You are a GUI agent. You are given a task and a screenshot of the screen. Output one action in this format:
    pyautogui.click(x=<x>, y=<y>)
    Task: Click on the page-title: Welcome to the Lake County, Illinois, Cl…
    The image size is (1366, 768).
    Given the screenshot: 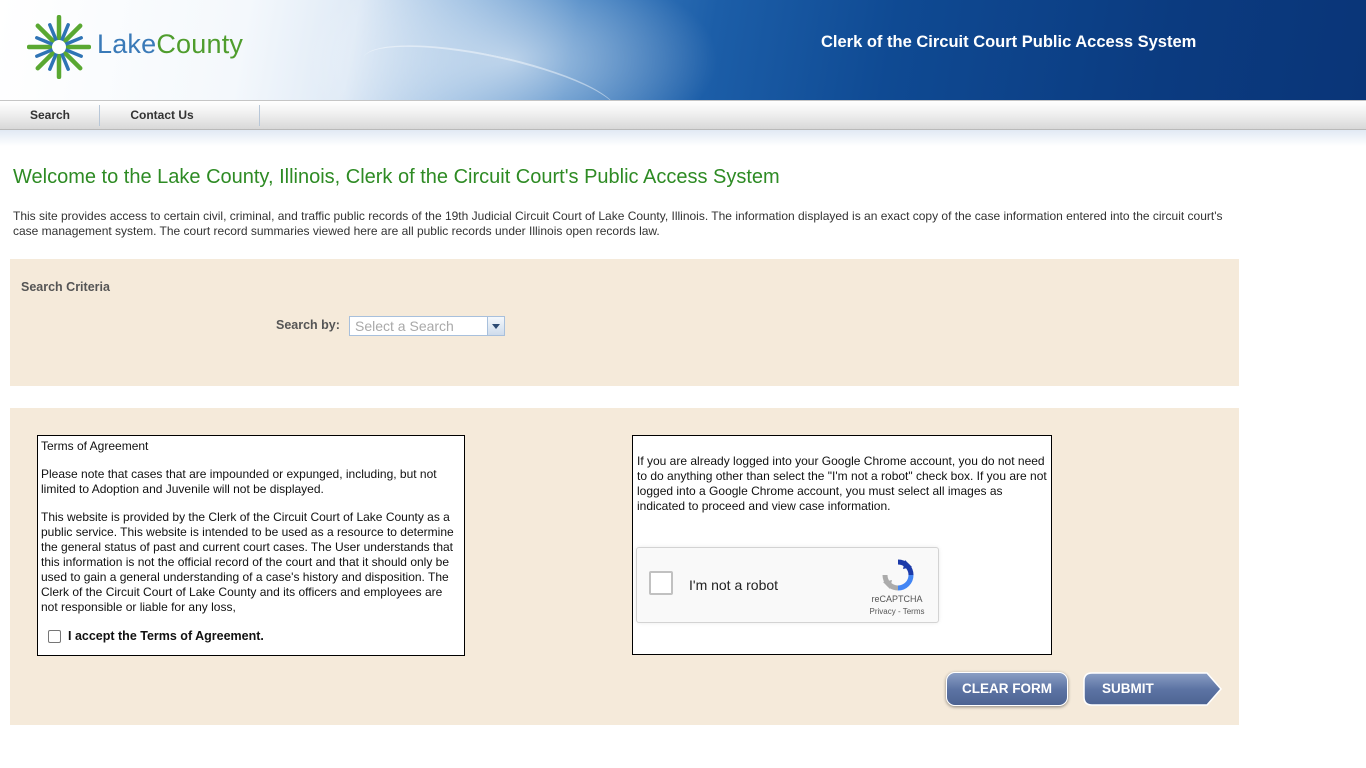 What is the action you would take?
    pyautogui.click(x=396, y=177)
    